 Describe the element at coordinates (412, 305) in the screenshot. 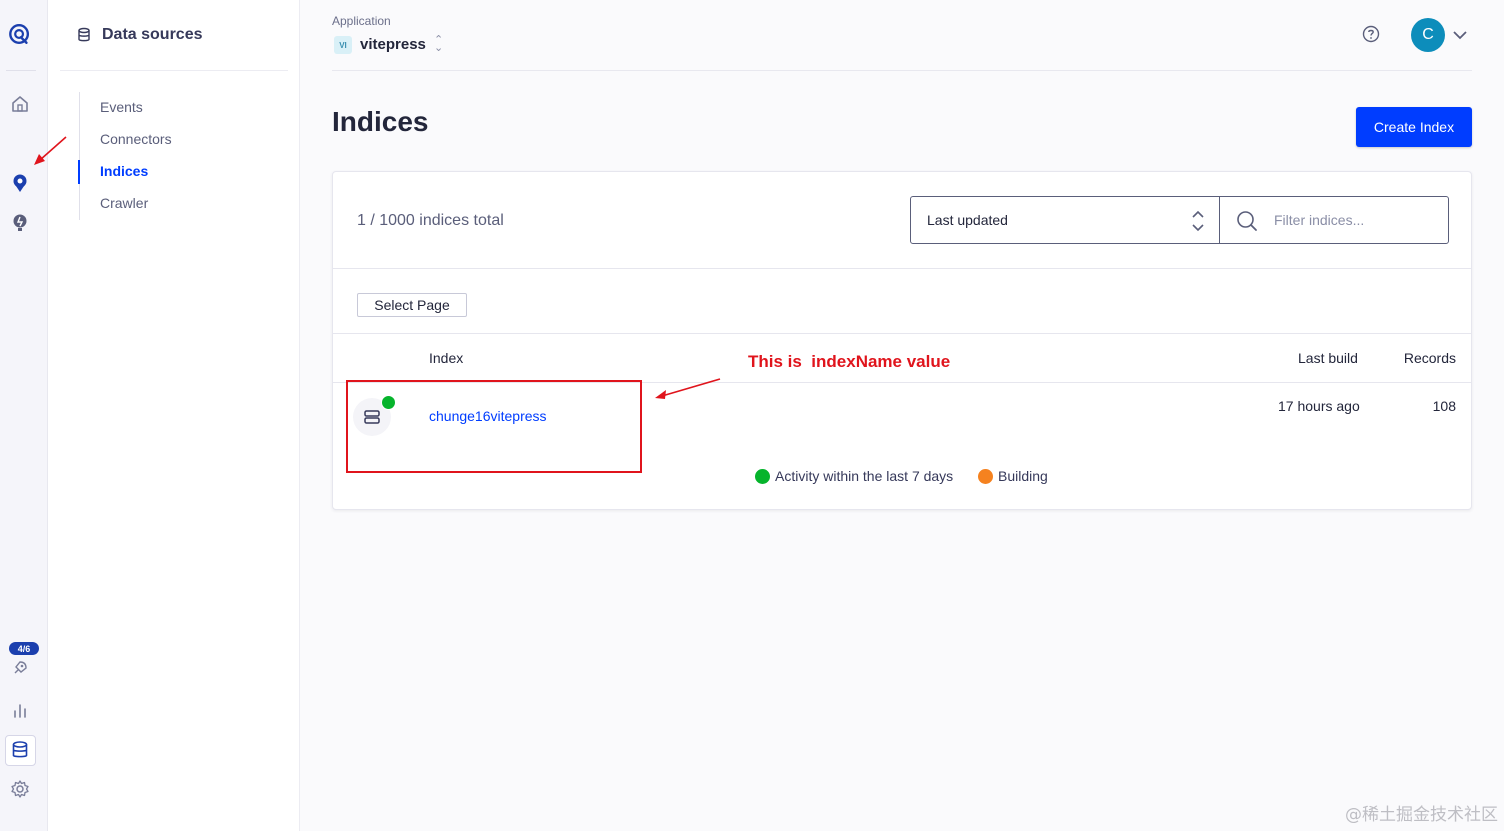

I see `select-page-button: Select Page` at that location.